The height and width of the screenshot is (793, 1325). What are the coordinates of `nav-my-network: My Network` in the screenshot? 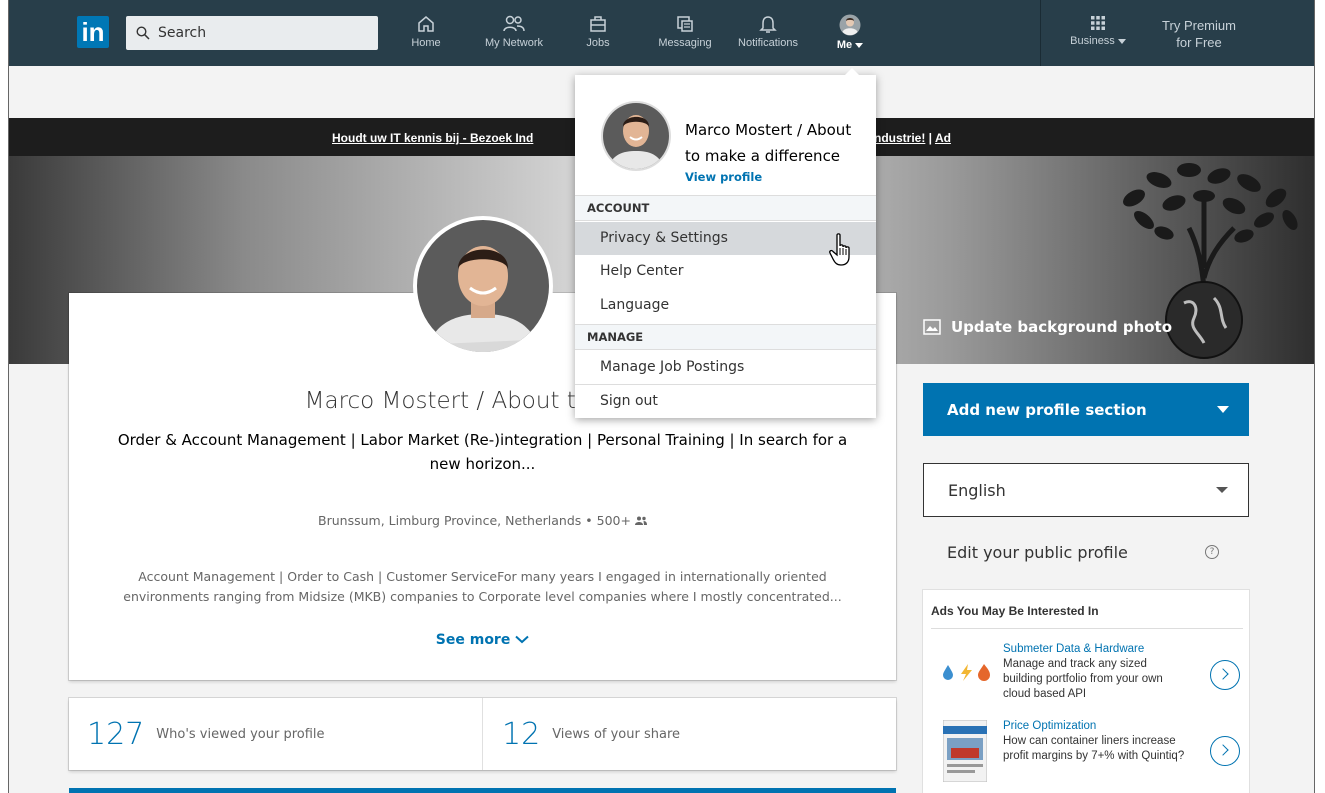 It's located at (514, 37).